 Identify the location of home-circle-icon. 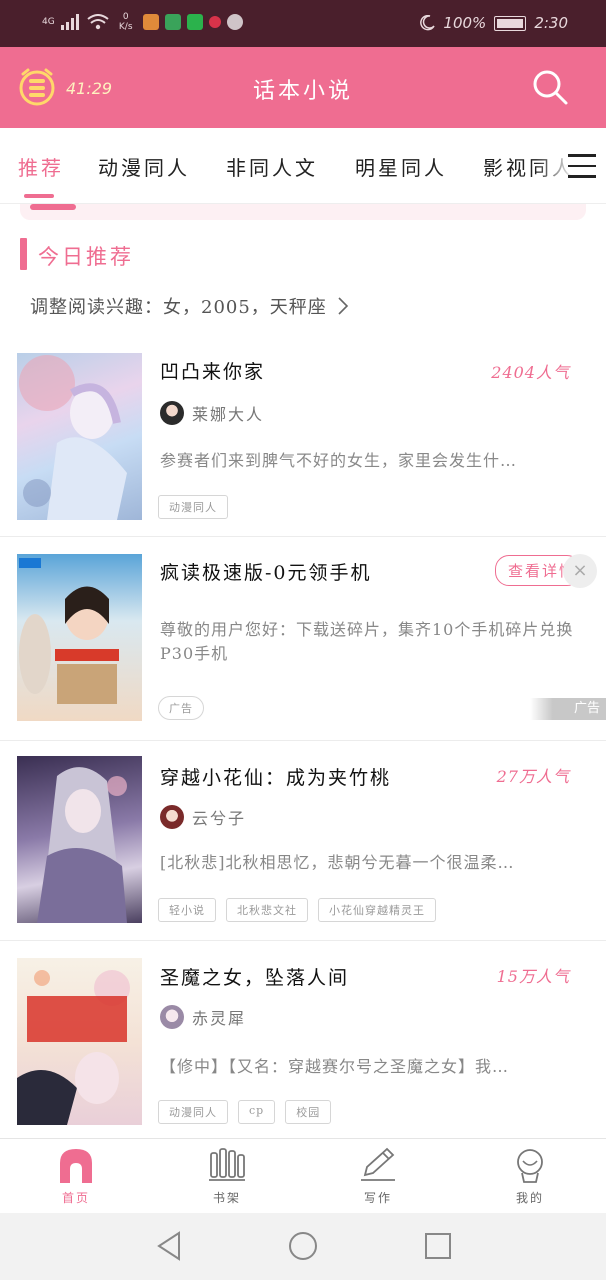
(303, 1246).